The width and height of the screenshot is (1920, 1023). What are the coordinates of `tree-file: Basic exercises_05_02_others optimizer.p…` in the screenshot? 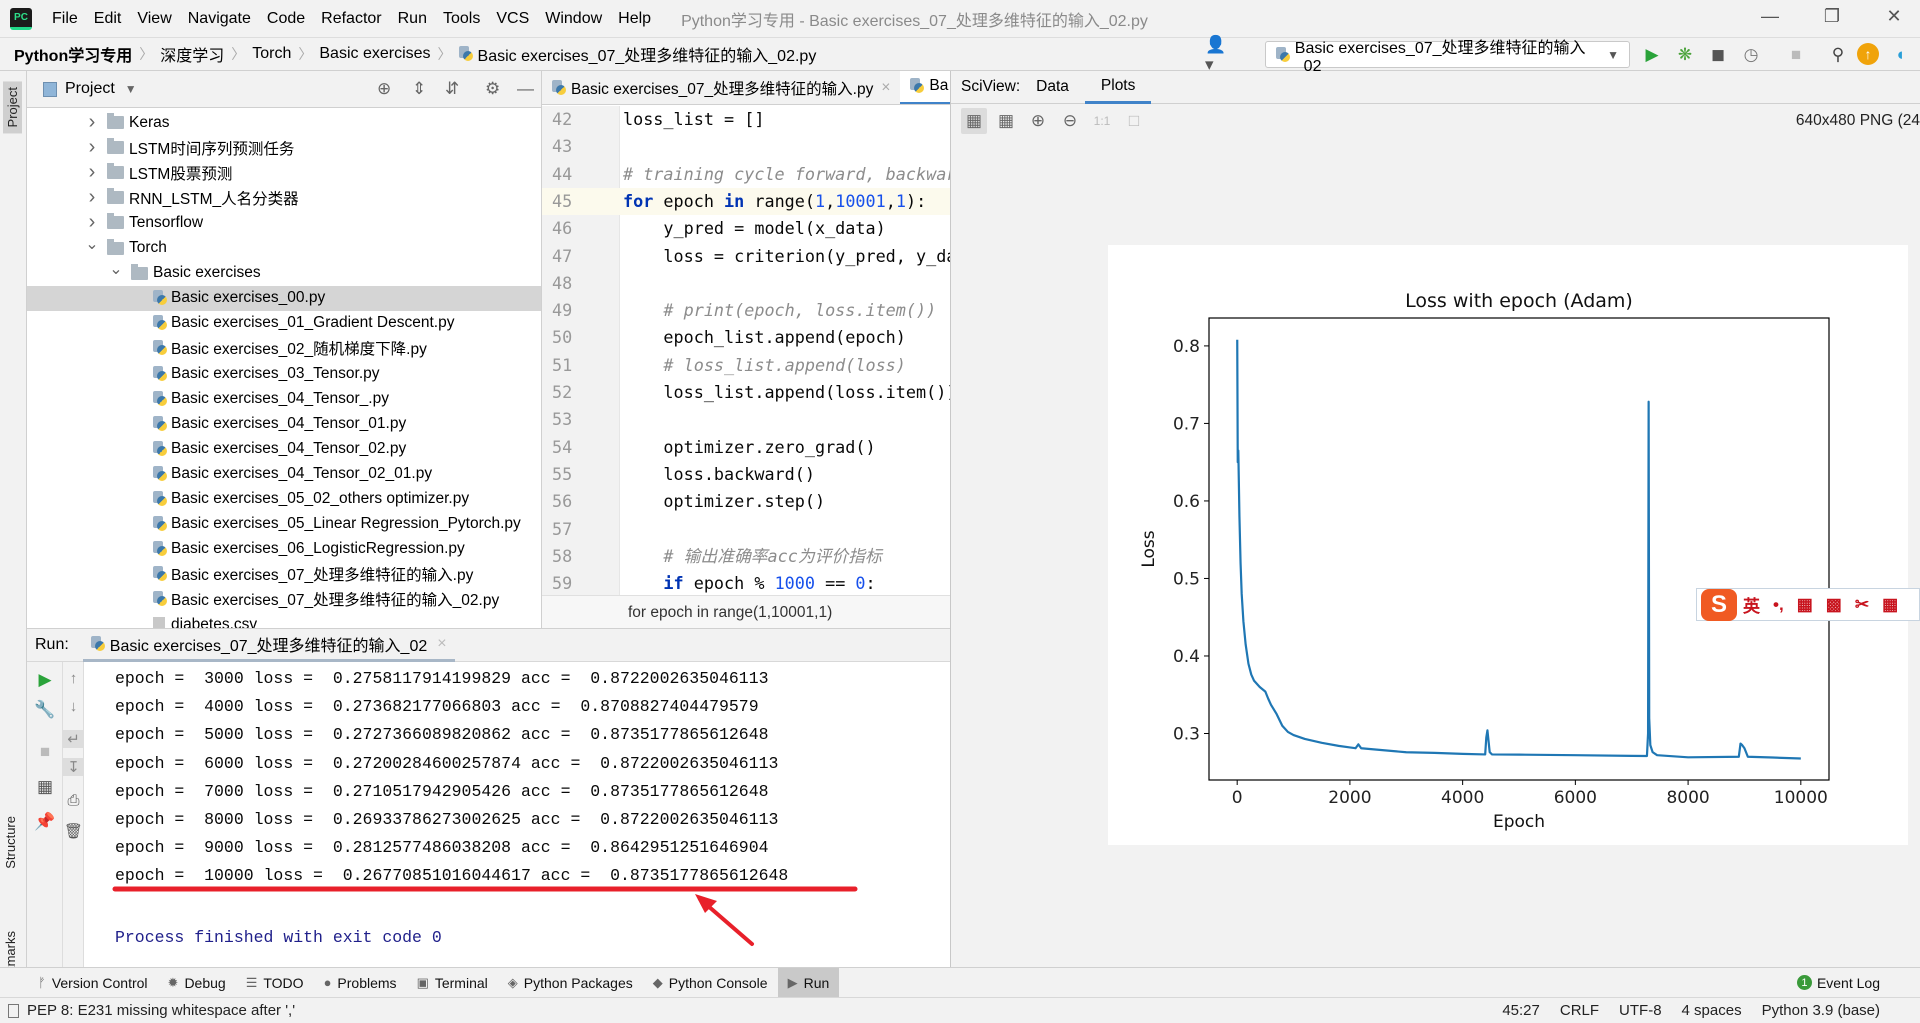 It's located at (284, 499).